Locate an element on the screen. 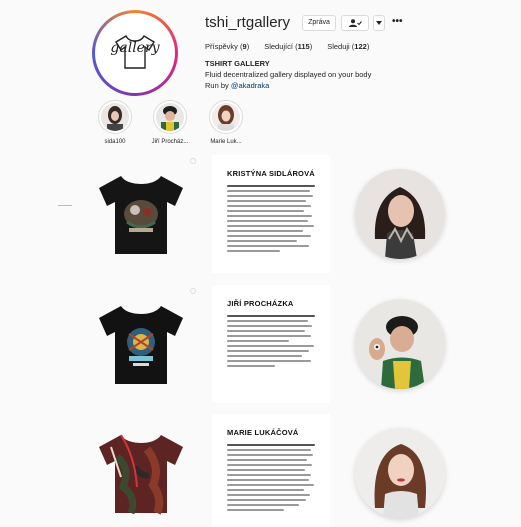 Image resolution: width=521 pixels, height=527 pixels. stat-posts: Příspěvky (9) is located at coordinates (227, 46).